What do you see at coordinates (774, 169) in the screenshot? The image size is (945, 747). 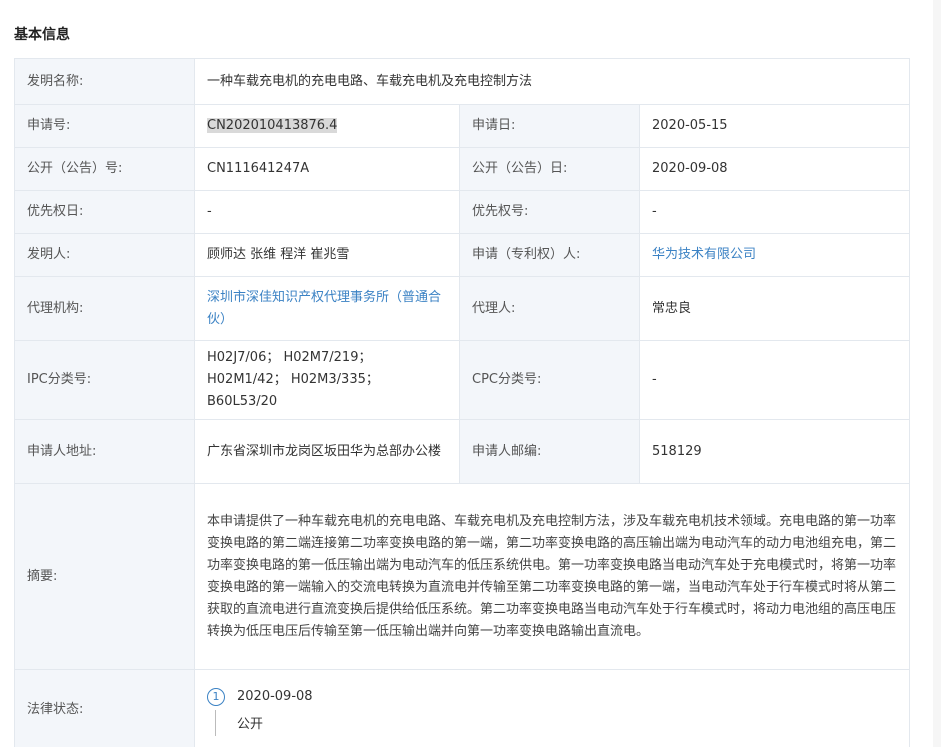 I see `publication-date-value: 2020-09-08` at bounding box center [774, 169].